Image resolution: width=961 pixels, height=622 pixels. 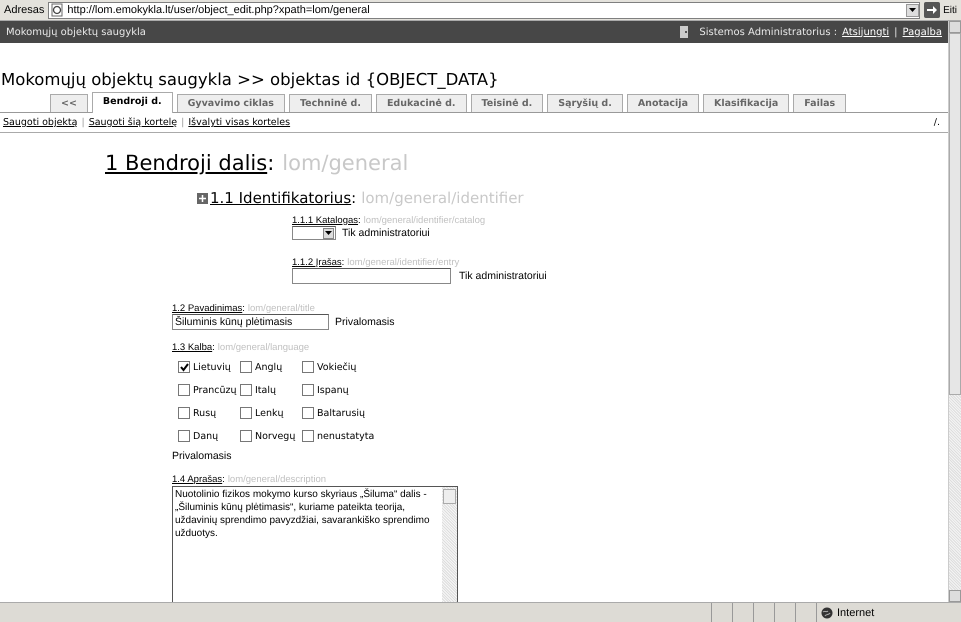 I want to click on site-name: Mokomųjų objektų saugykla, so click(x=76, y=32).